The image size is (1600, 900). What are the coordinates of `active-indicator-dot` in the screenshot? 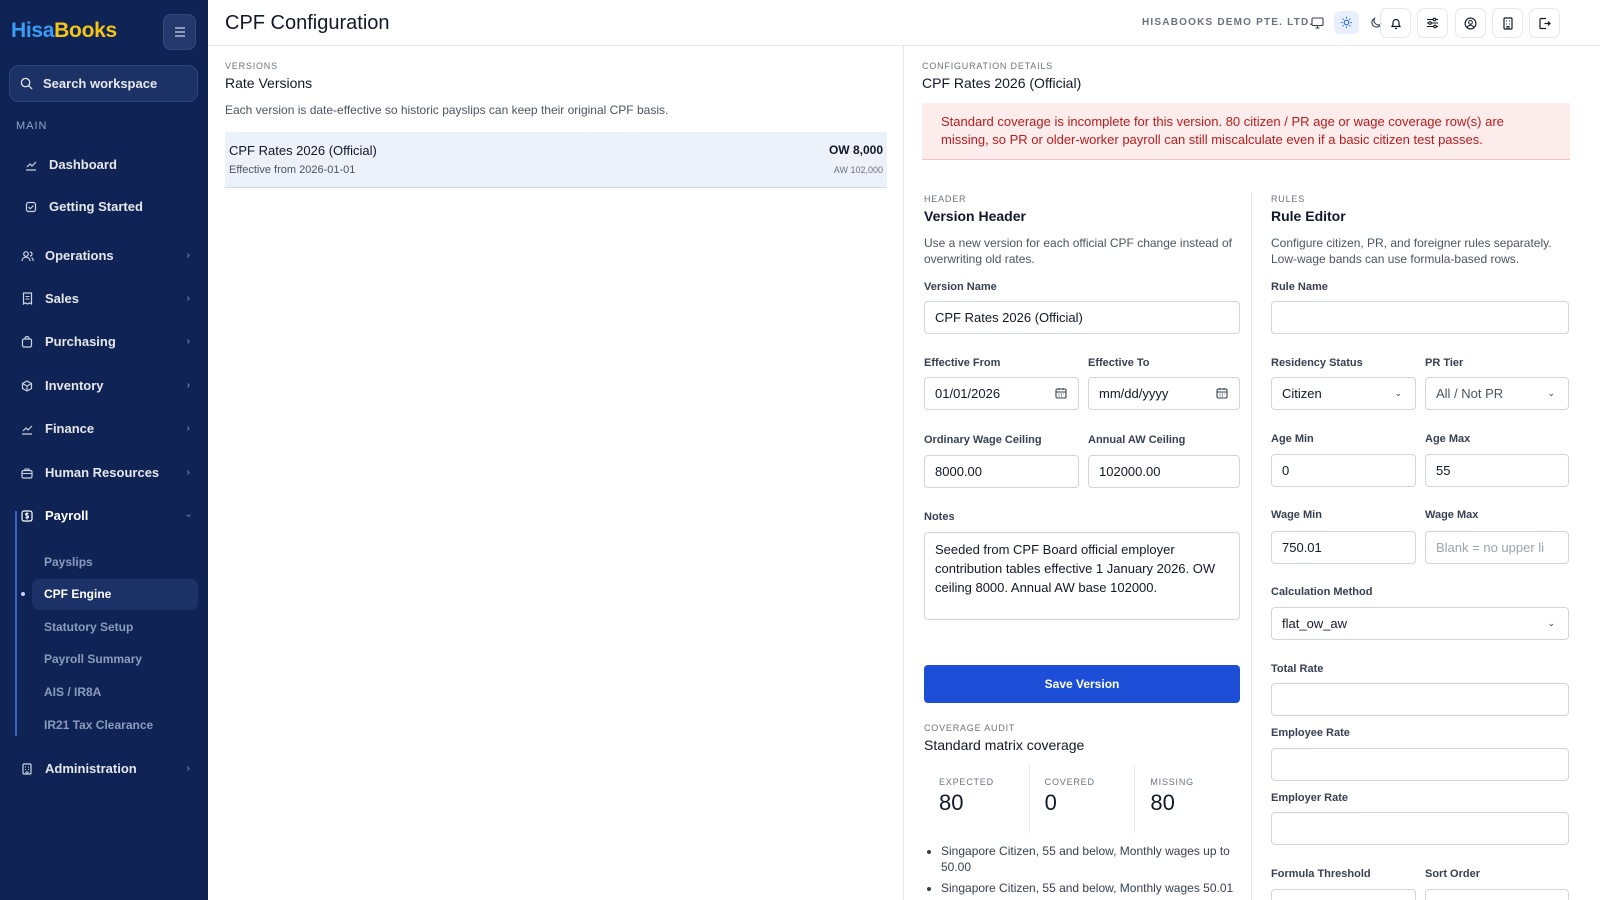 It's located at (23, 594).